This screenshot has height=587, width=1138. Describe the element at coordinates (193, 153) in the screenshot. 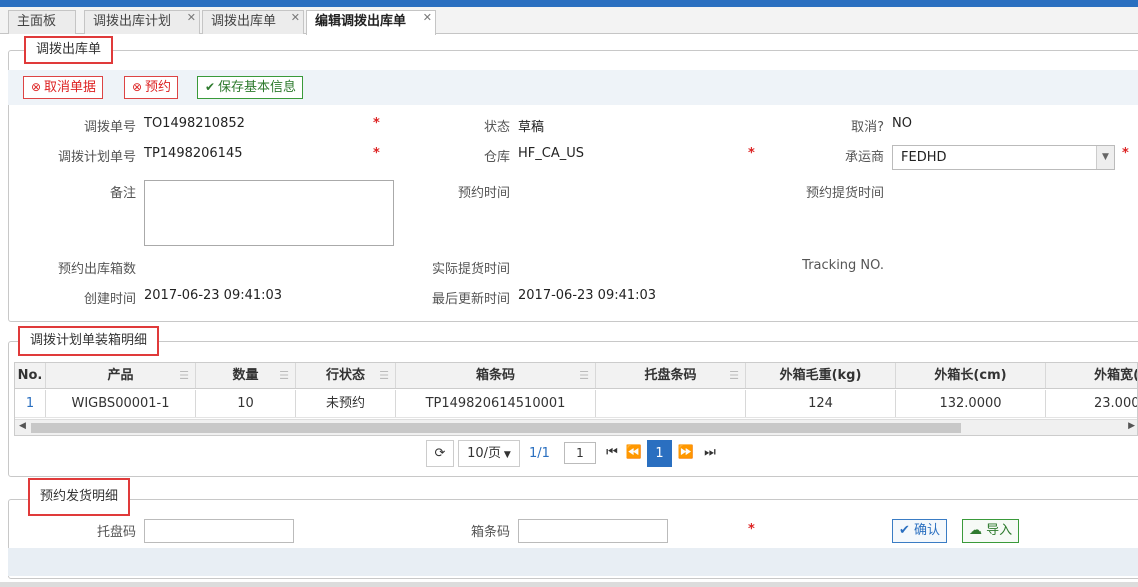

I see `plan-no-value: TP1498206145` at that location.